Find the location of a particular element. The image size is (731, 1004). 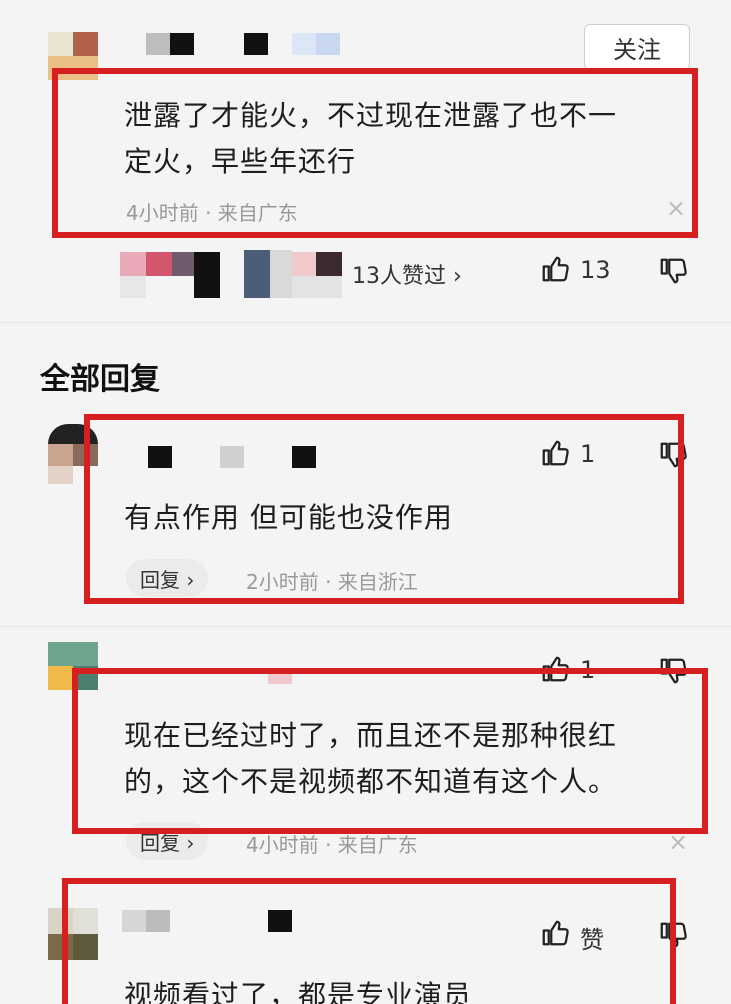

follow-button: 关注 is located at coordinates (637, 47).